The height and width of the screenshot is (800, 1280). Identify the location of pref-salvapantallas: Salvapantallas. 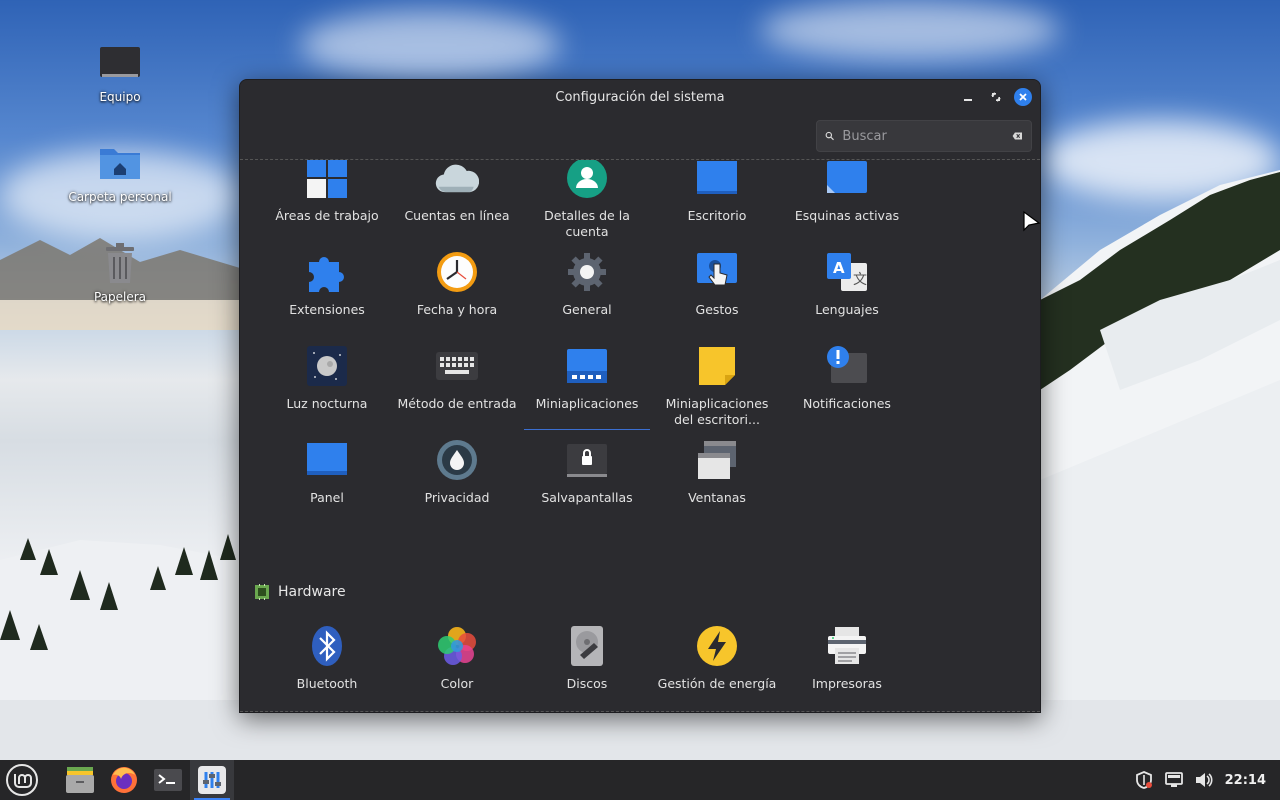
(587, 485).